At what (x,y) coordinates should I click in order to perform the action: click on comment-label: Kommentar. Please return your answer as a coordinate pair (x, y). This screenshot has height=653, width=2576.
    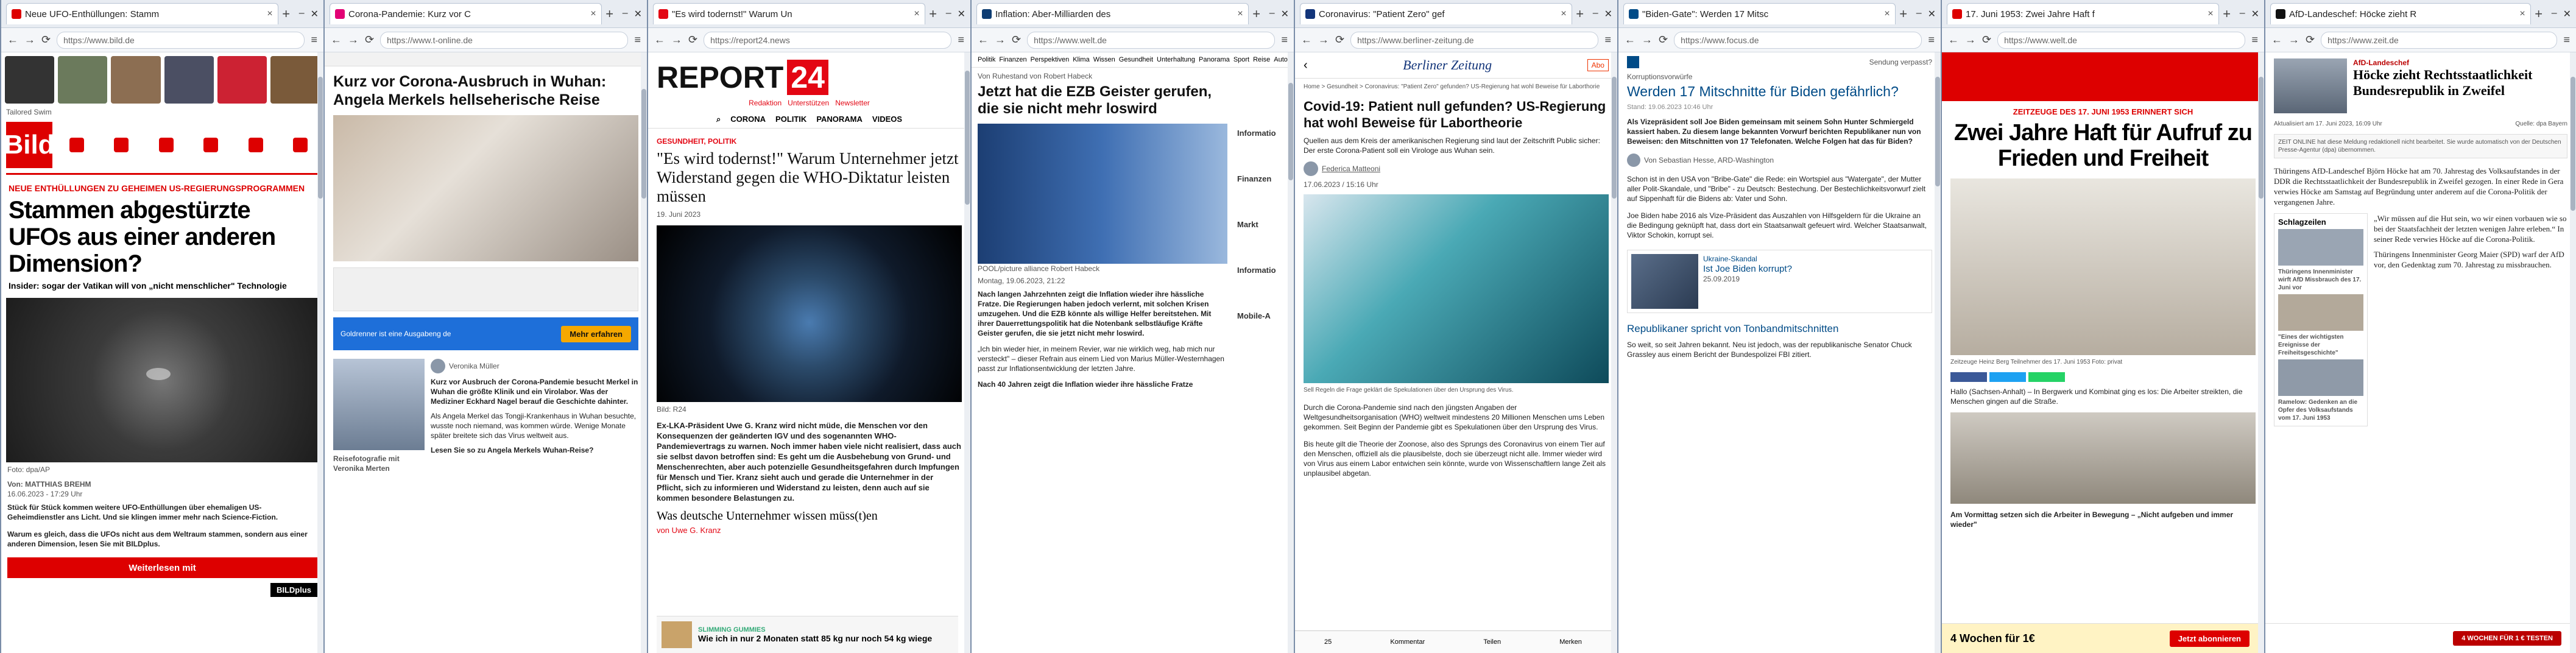
    Looking at the image, I should click on (1407, 642).